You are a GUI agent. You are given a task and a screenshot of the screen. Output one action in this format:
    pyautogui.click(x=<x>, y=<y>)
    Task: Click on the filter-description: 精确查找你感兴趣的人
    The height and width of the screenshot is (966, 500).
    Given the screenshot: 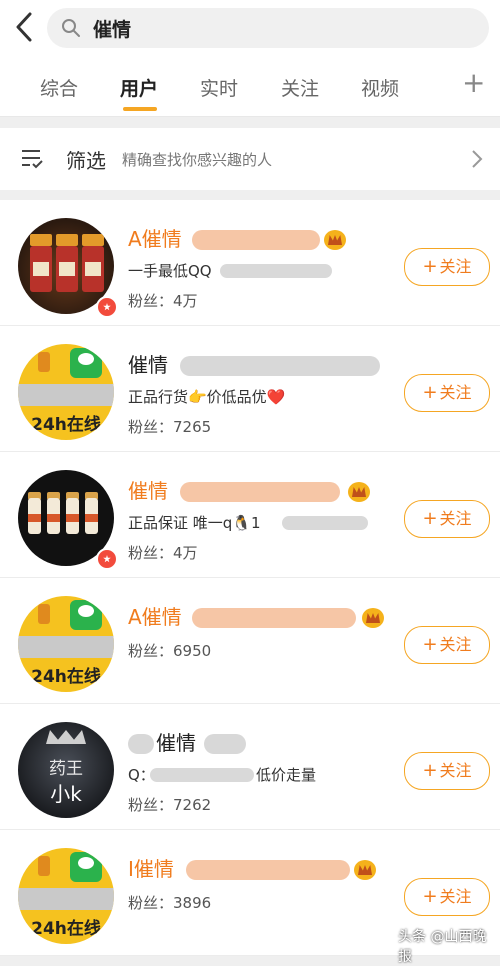 What is the action you would take?
    pyautogui.click(x=197, y=160)
    